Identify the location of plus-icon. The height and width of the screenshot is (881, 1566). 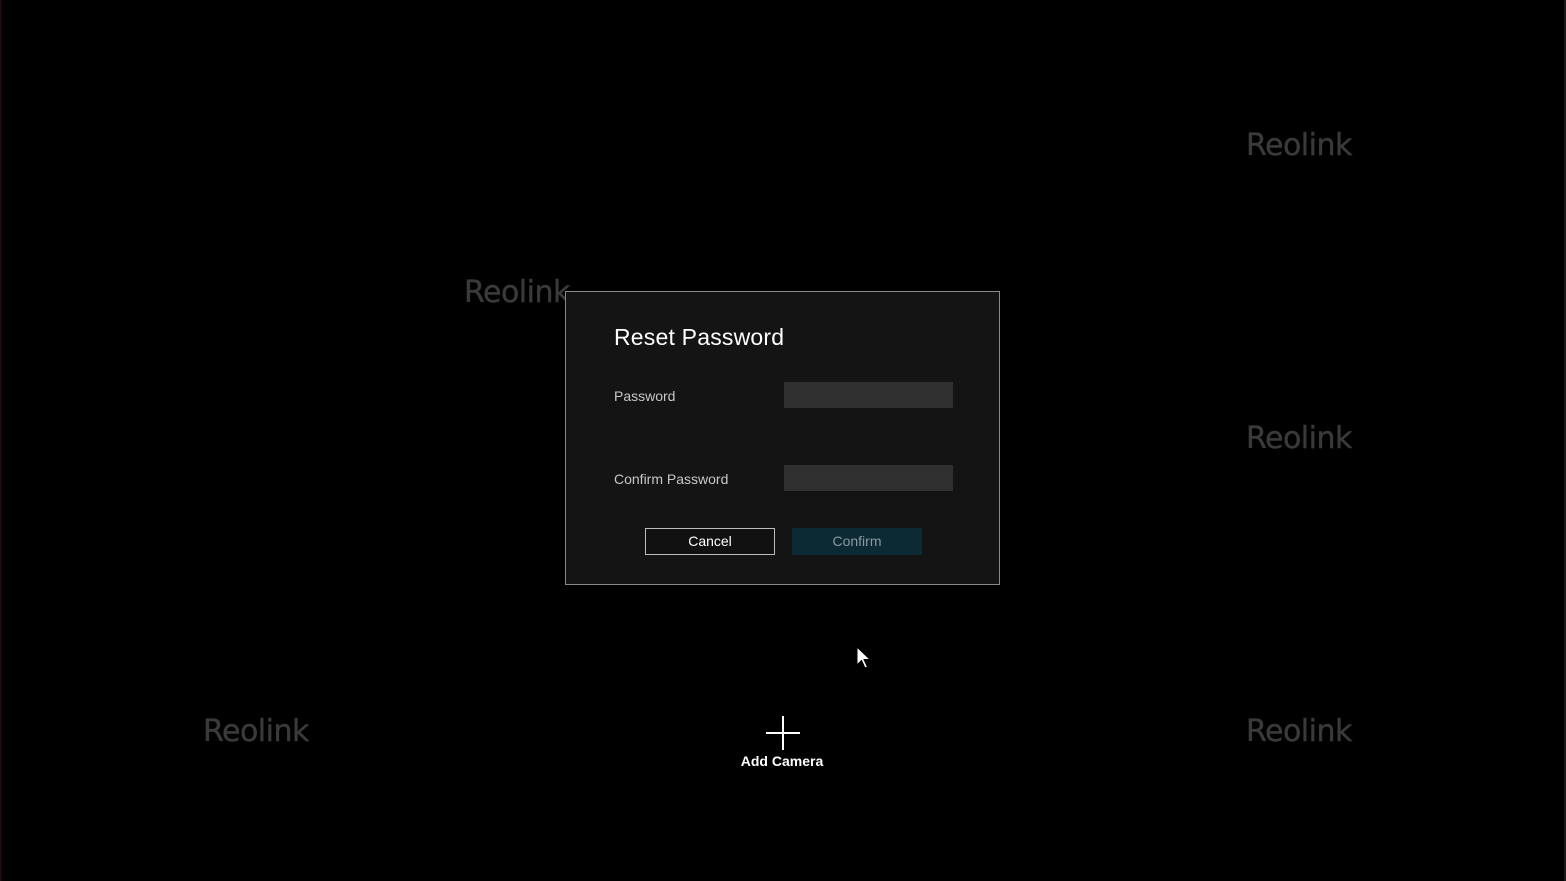
(783, 733).